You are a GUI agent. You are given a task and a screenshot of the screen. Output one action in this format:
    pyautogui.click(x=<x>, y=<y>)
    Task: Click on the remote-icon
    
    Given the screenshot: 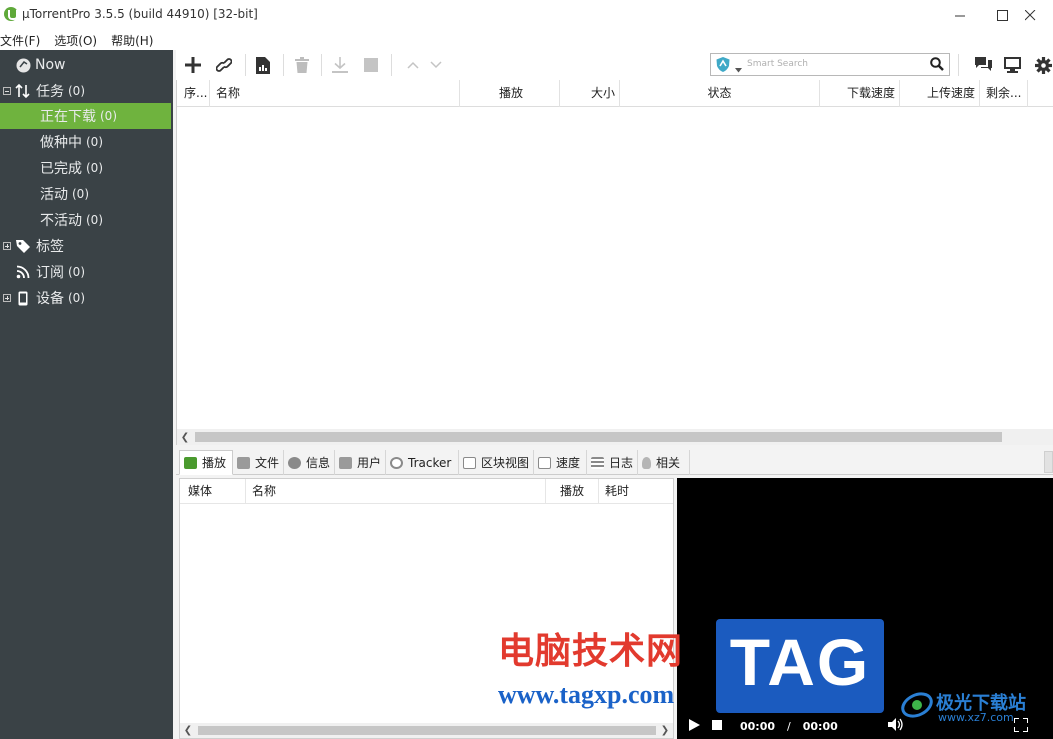 What is the action you would take?
    pyautogui.click(x=1012, y=65)
    